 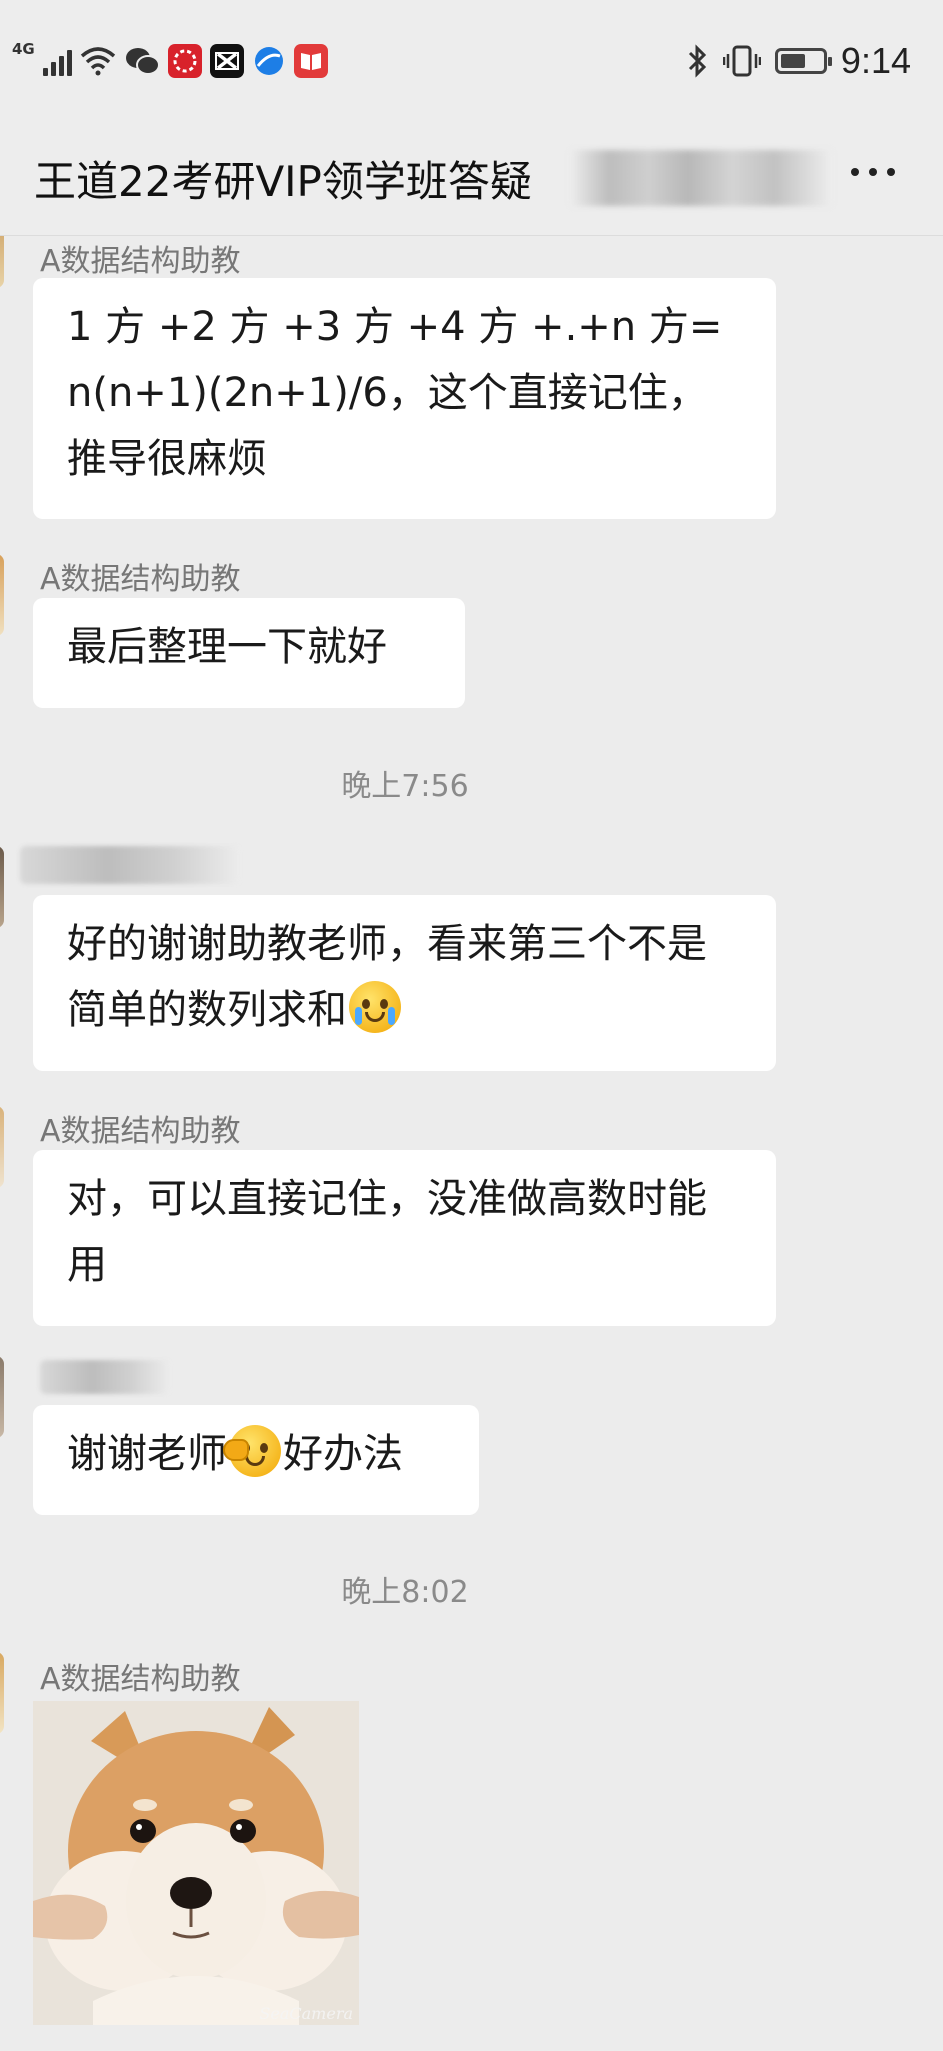 I want to click on signal-icon, so click(x=57, y=61).